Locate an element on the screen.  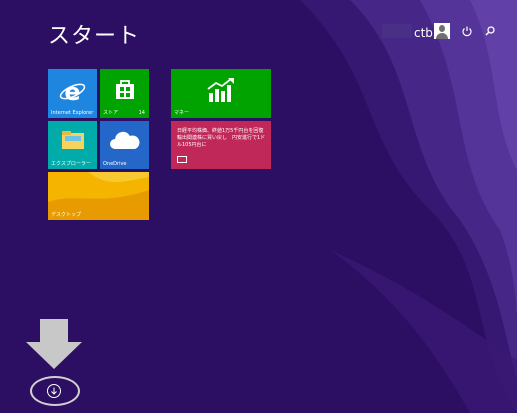
avatar-shoulders is located at coordinates (442, 36).